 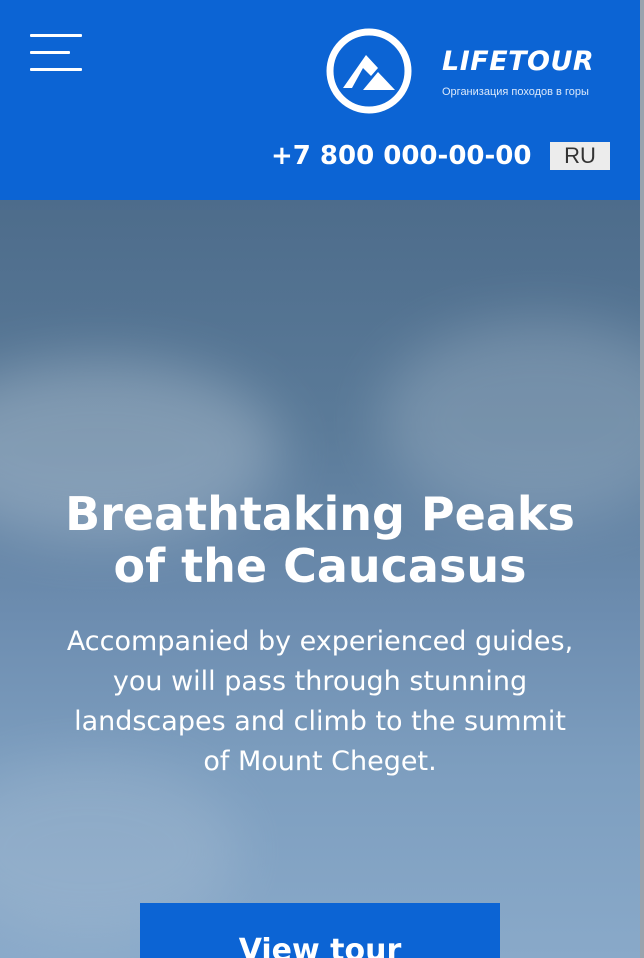 I want to click on hero-subtitle-line: of Mount Cheget., so click(x=320, y=761).